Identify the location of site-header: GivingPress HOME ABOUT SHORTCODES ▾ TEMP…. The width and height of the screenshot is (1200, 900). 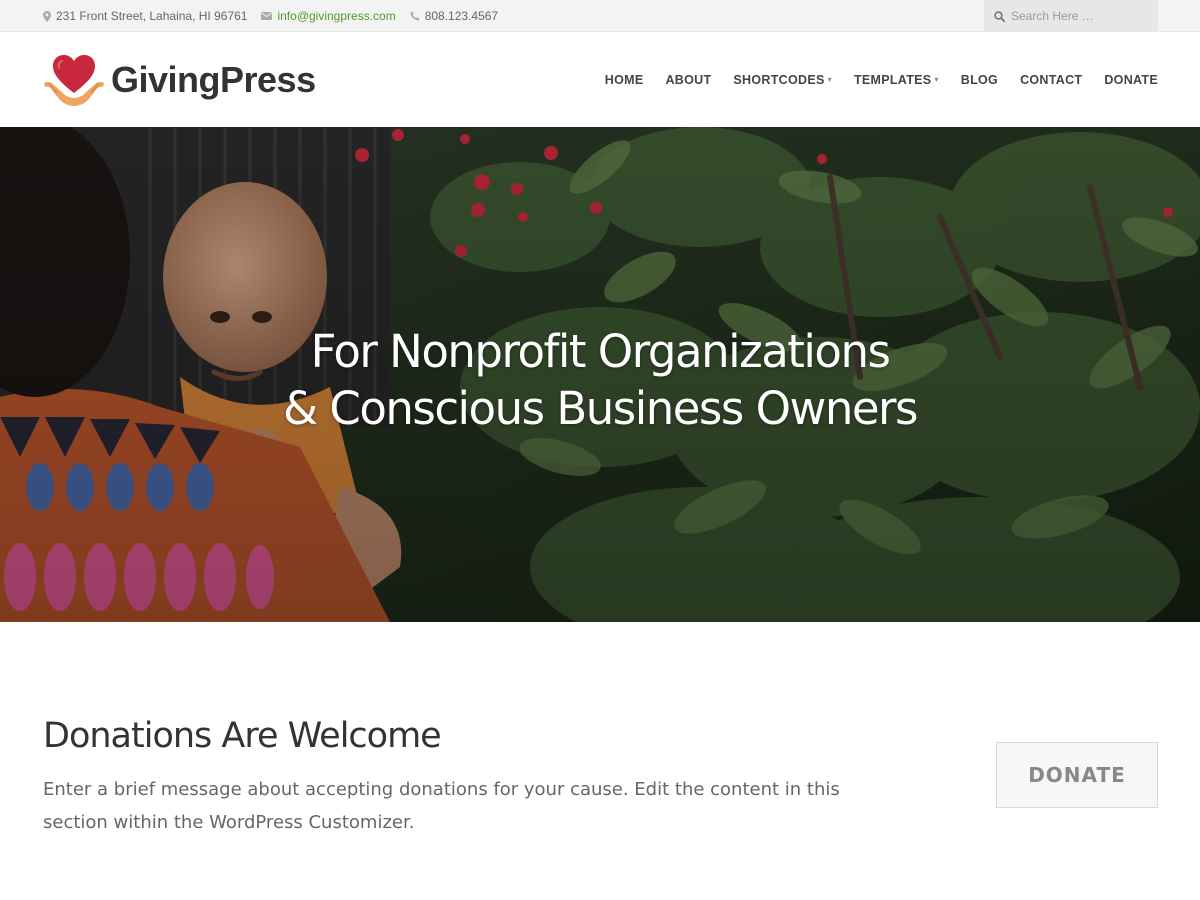
(600, 79).